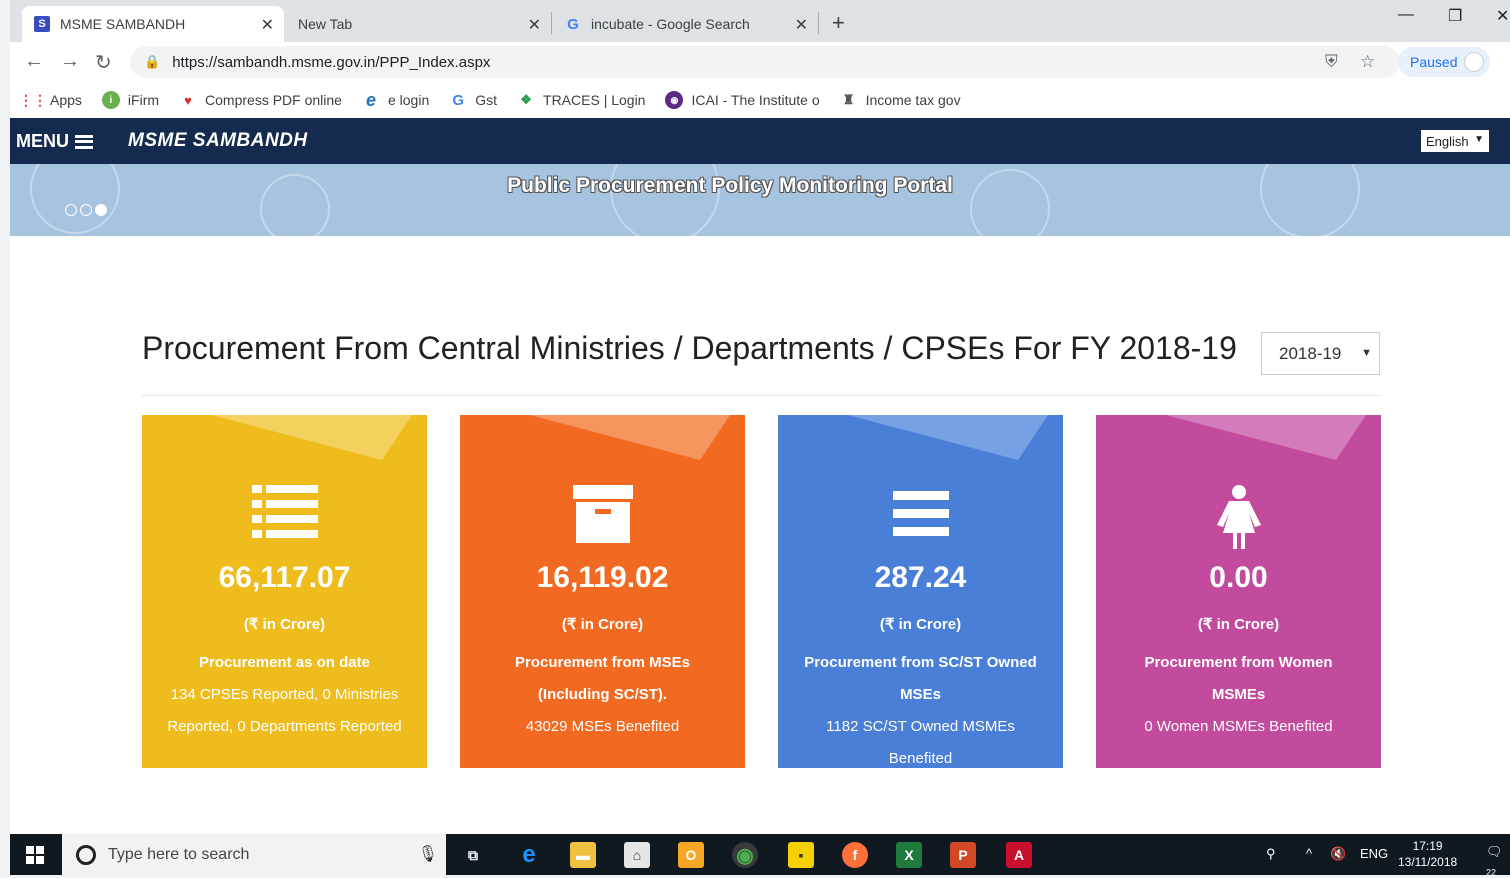 The image size is (1510, 878). Describe the element at coordinates (143, 100) in the screenshot. I see `bookmark-label: iFirm` at that location.